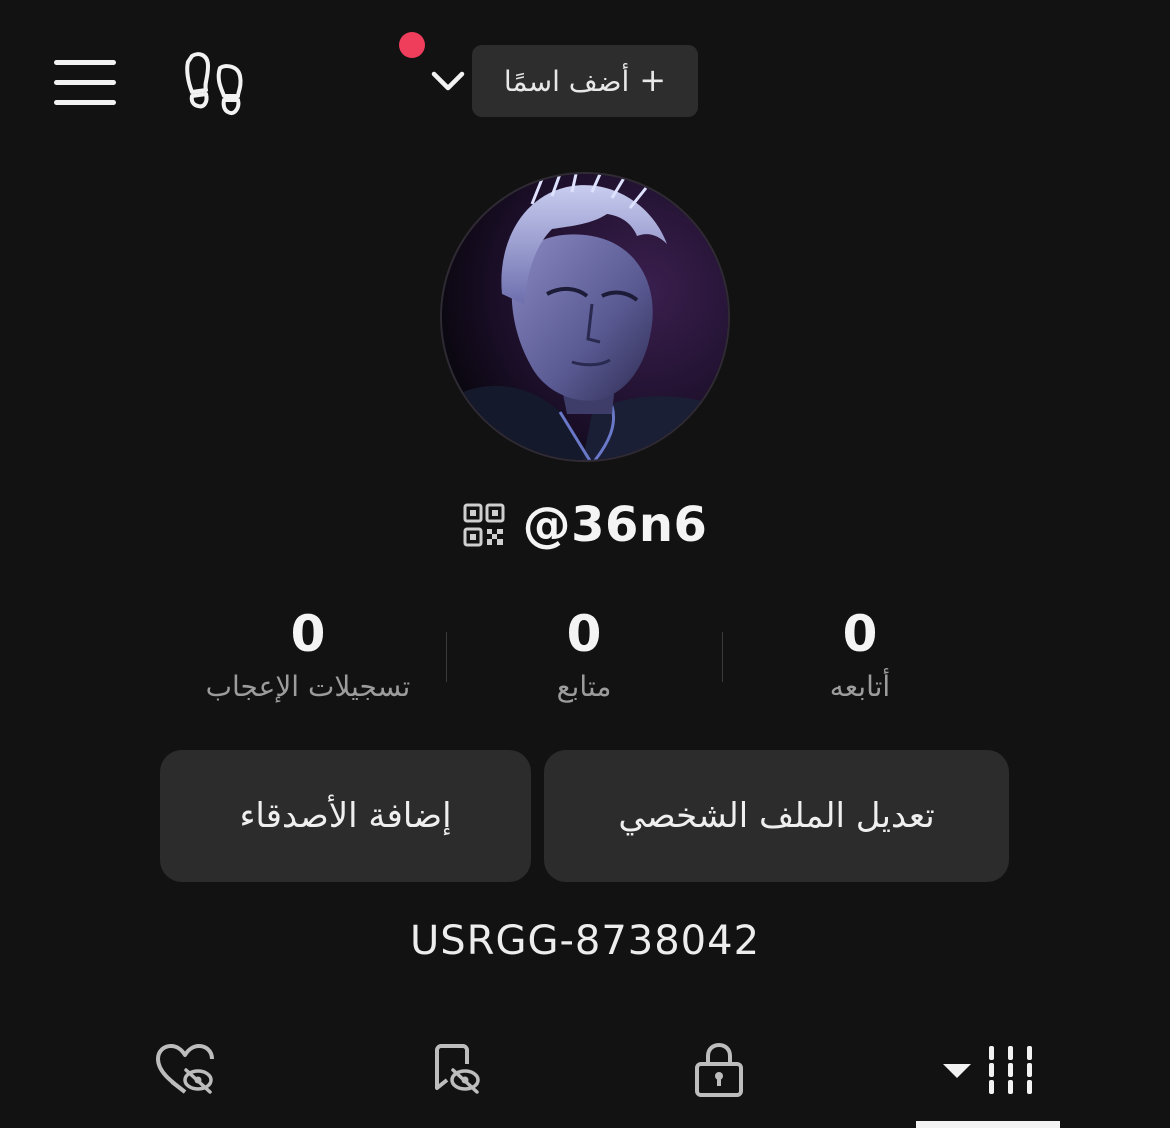 This screenshot has height=1128, width=1170. What do you see at coordinates (85, 83) in the screenshot?
I see `menu-icon` at bounding box center [85, 83].